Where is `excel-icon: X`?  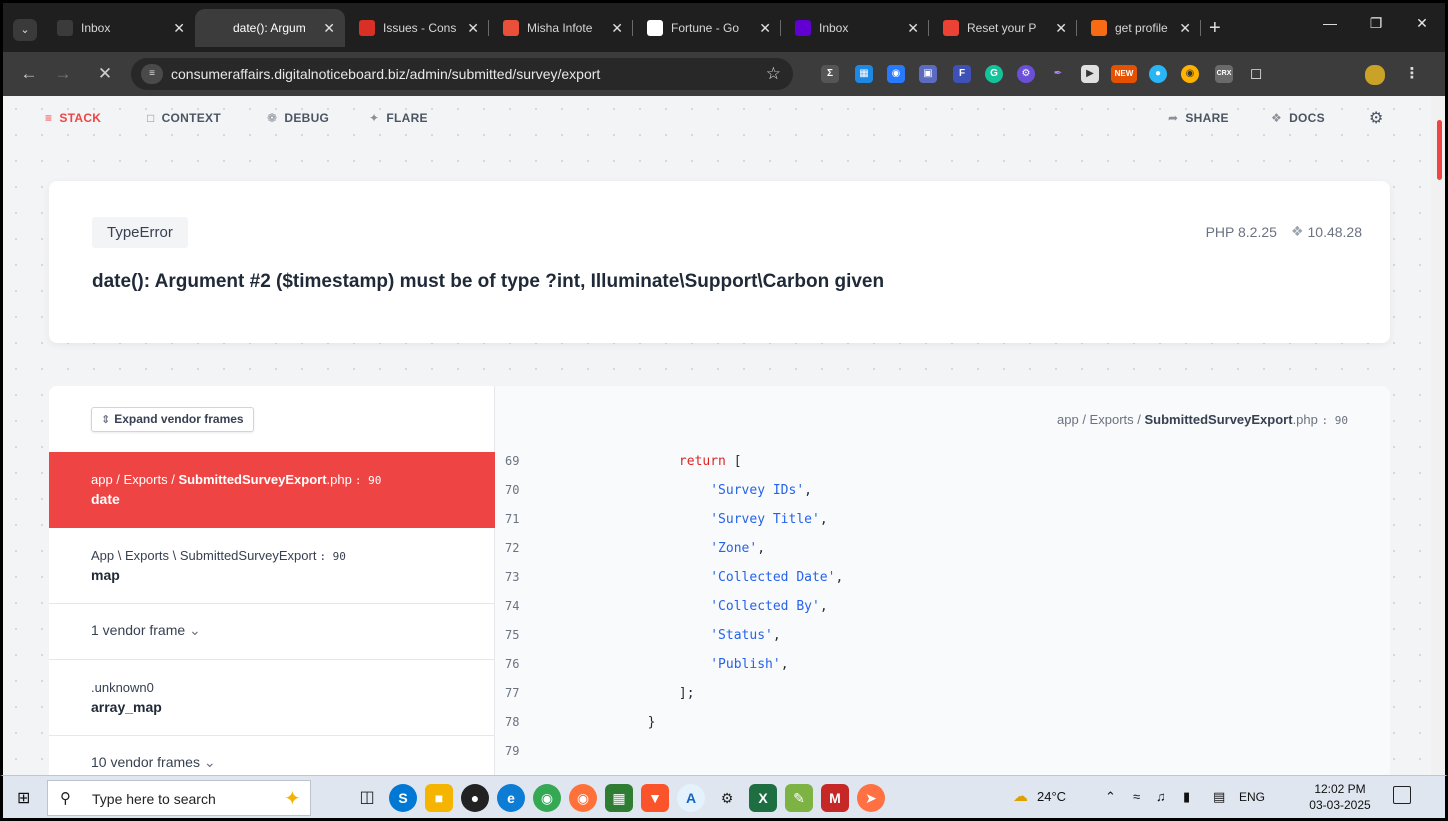 excel-icon: X is located at coordinates (763, 798).